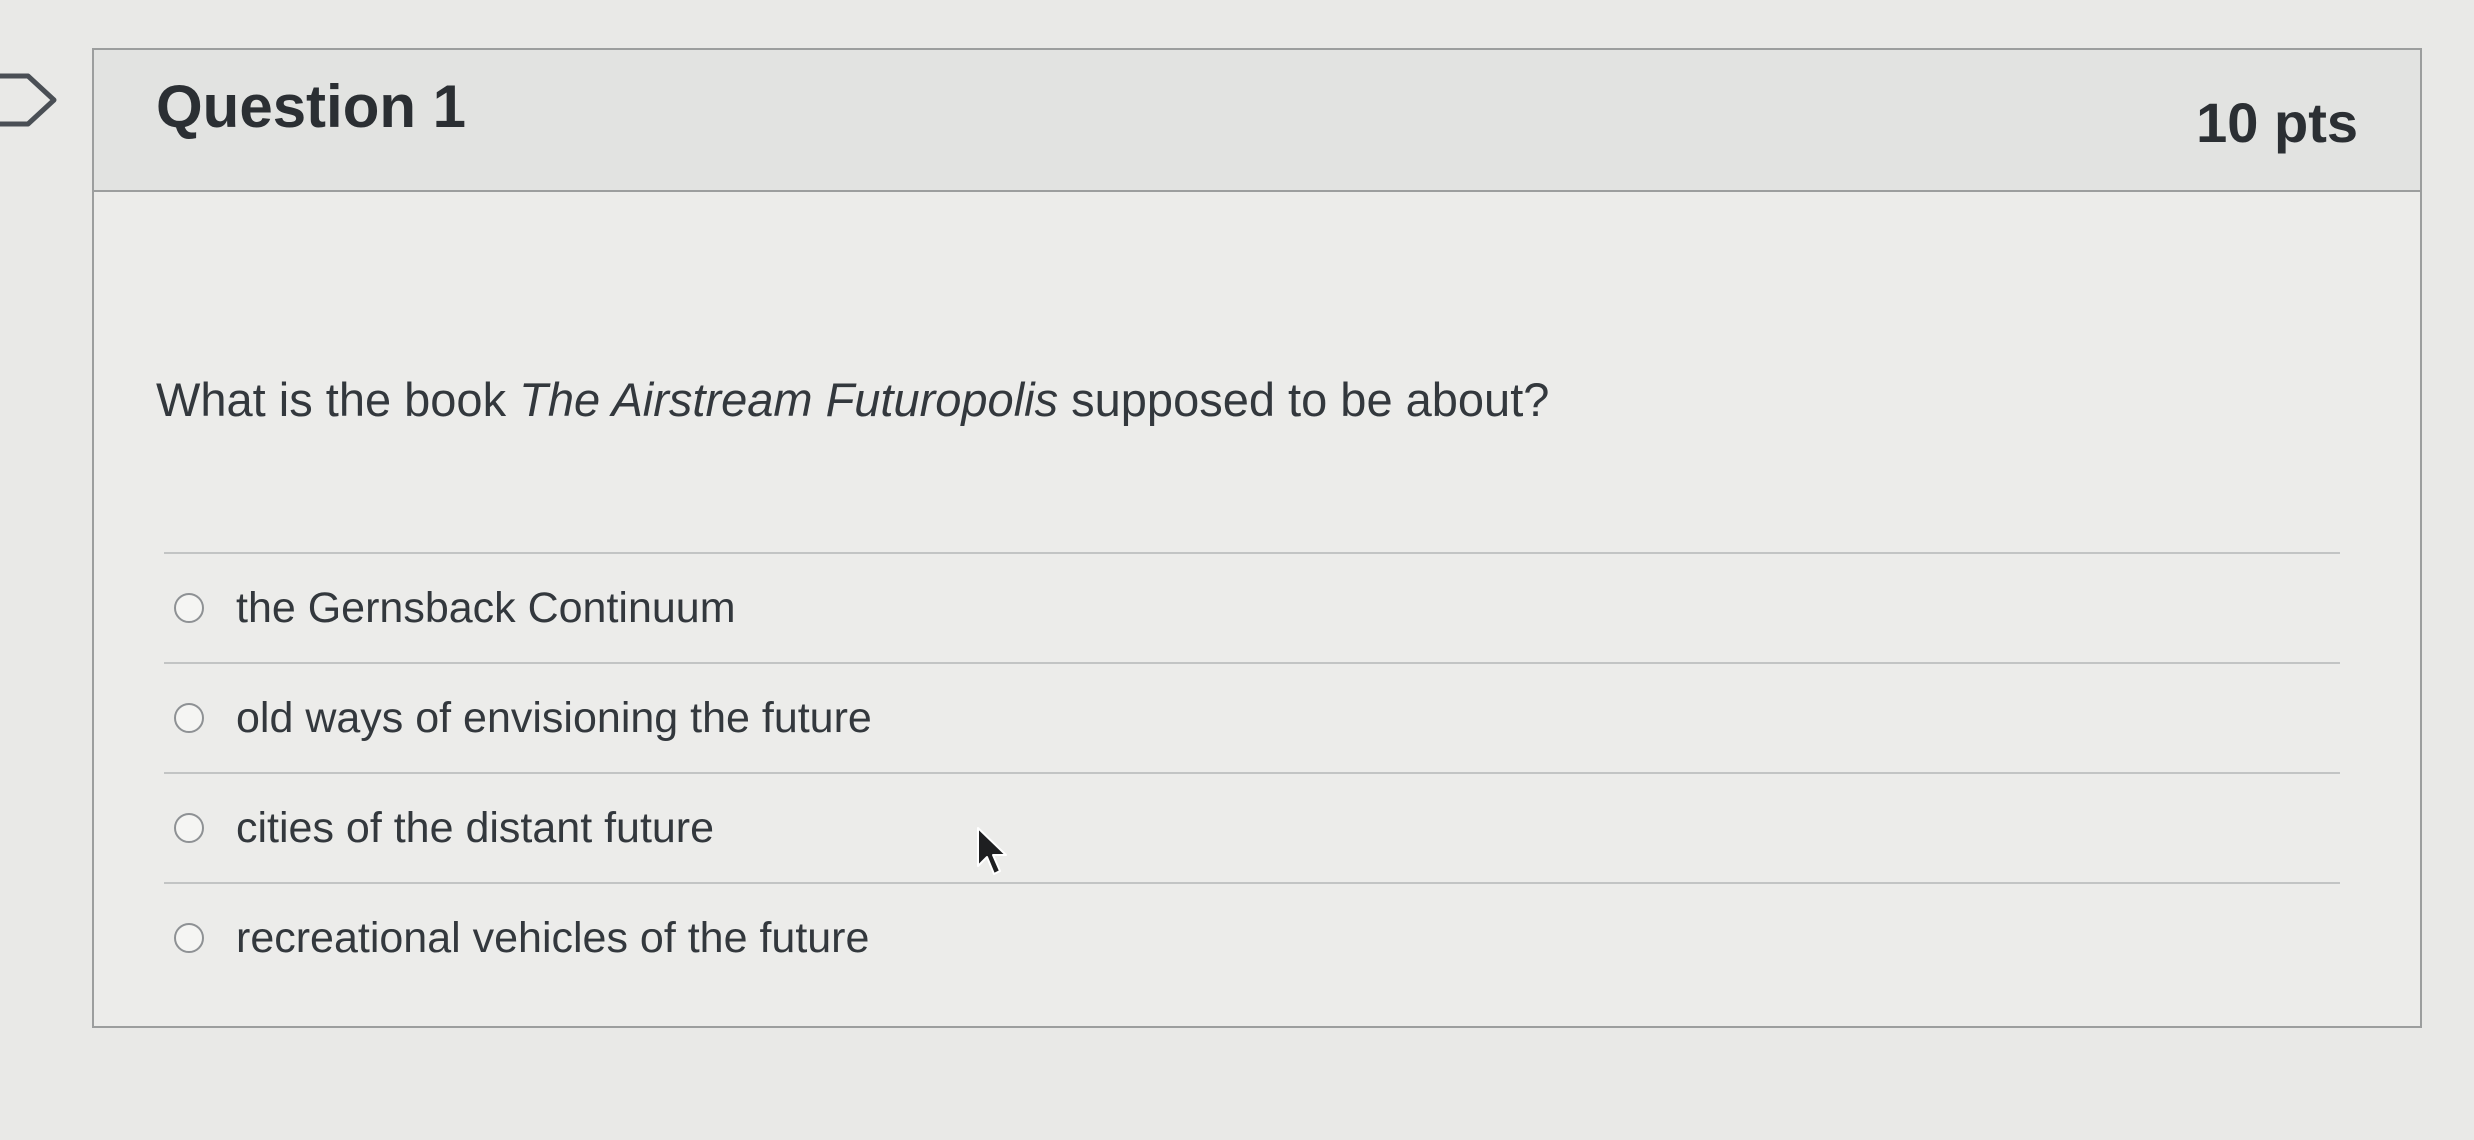  I want to click on answer-option: old ways of envisioning the future, so click(1252, 718).